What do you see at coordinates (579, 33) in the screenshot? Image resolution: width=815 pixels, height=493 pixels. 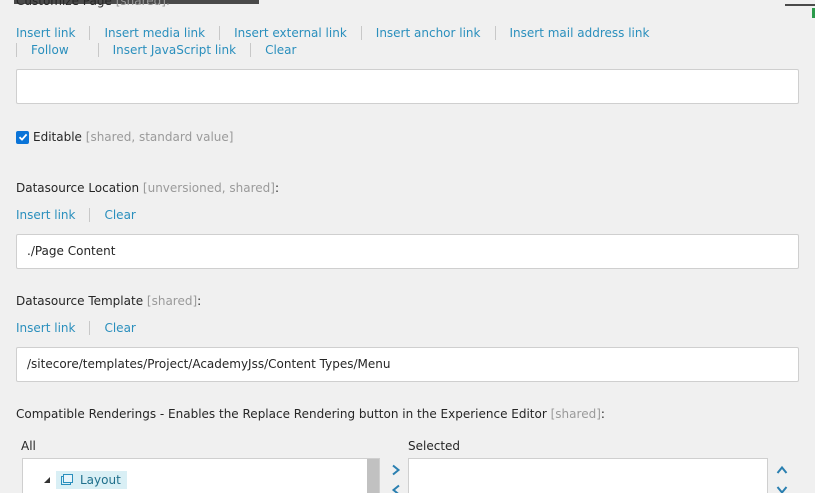 I see `insert-mail-address-link-button: Insert mail address link` at bounding box center [579, 33].